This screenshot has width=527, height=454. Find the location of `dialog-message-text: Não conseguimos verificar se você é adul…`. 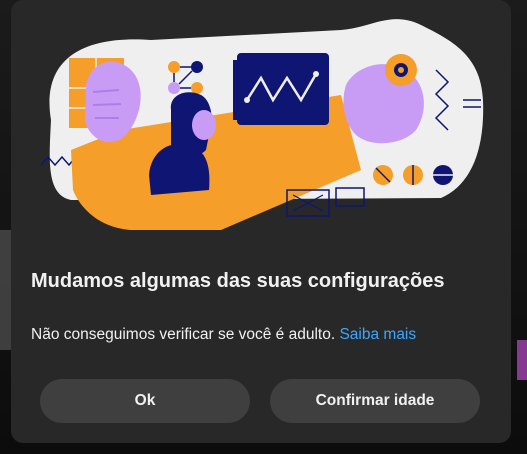

dialog-message-text: Não conseguimos verificar se você é adul… is located at coordinates (183, 334).